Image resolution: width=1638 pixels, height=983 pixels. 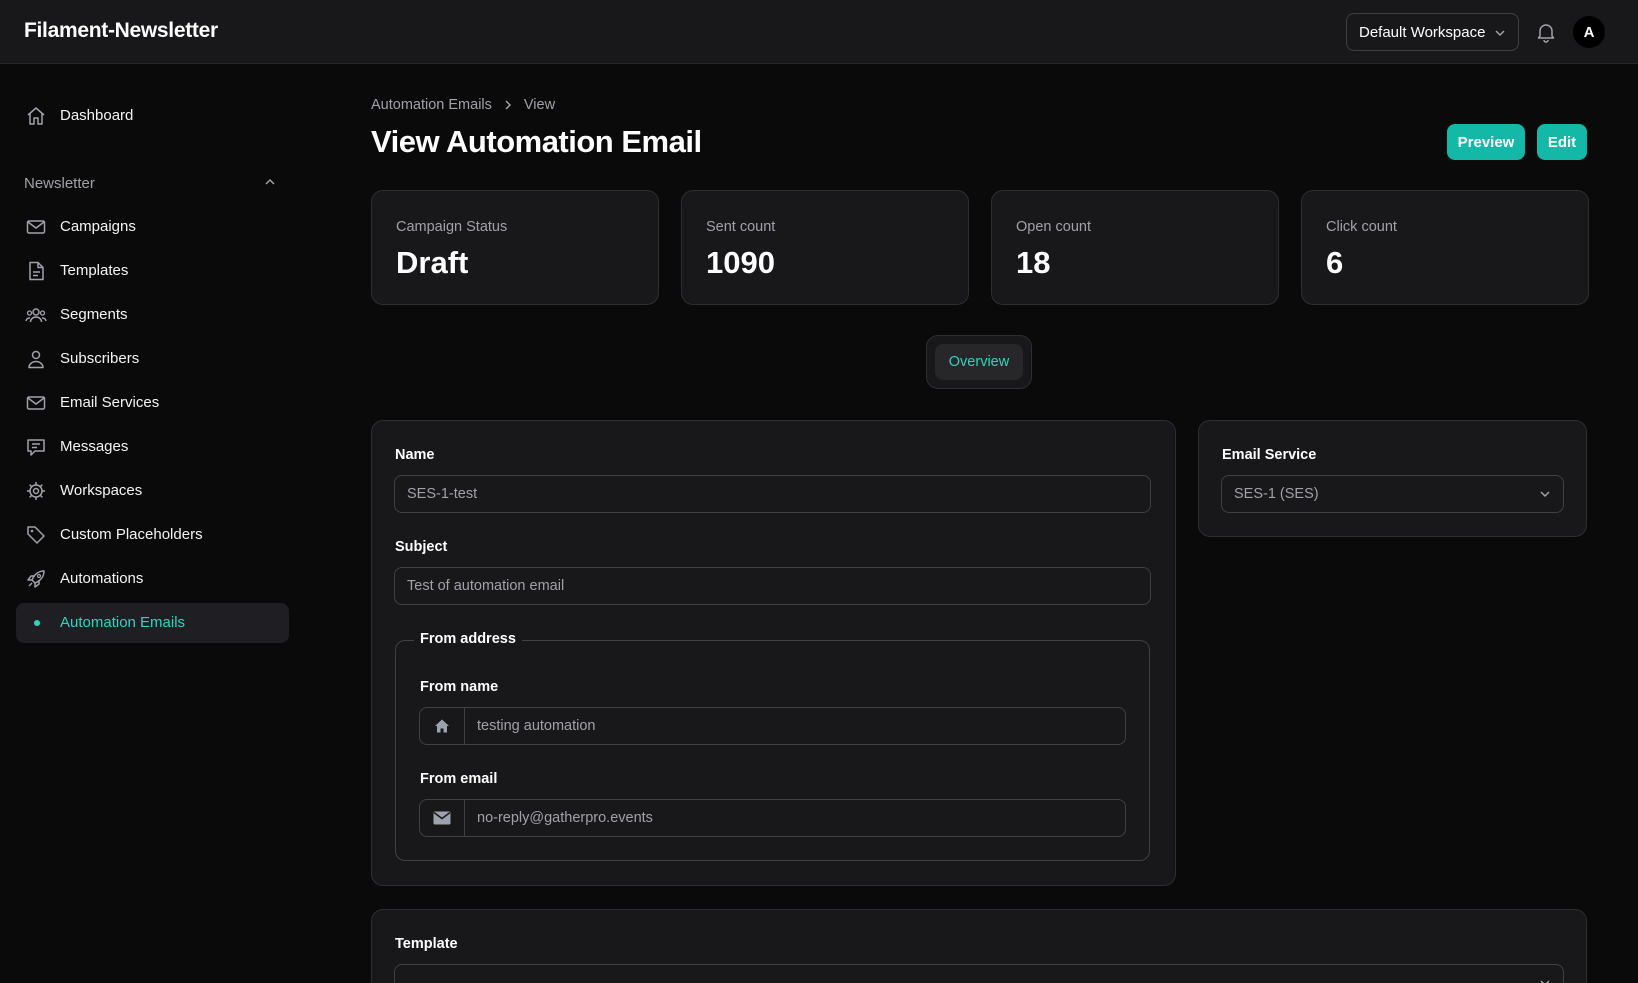 I want to click on breadcrumb: Automation Emails View, so click(x=463, y=105).